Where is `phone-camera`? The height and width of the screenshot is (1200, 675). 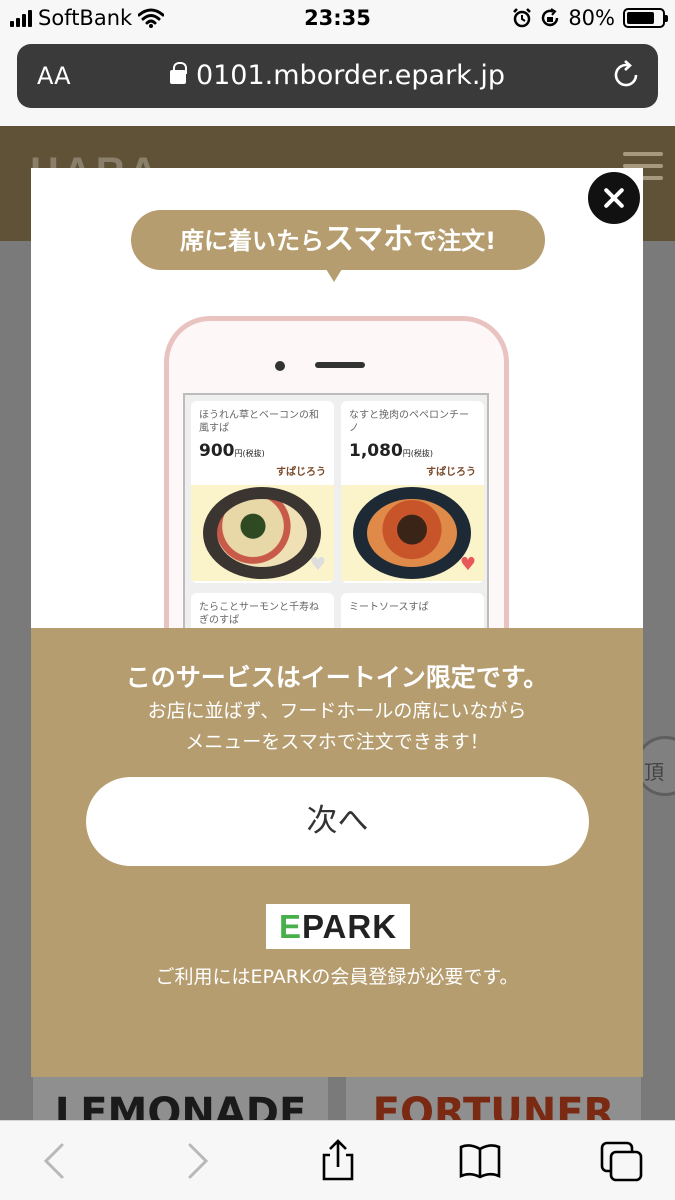
phone-camera is located at coordinates (280, 366).